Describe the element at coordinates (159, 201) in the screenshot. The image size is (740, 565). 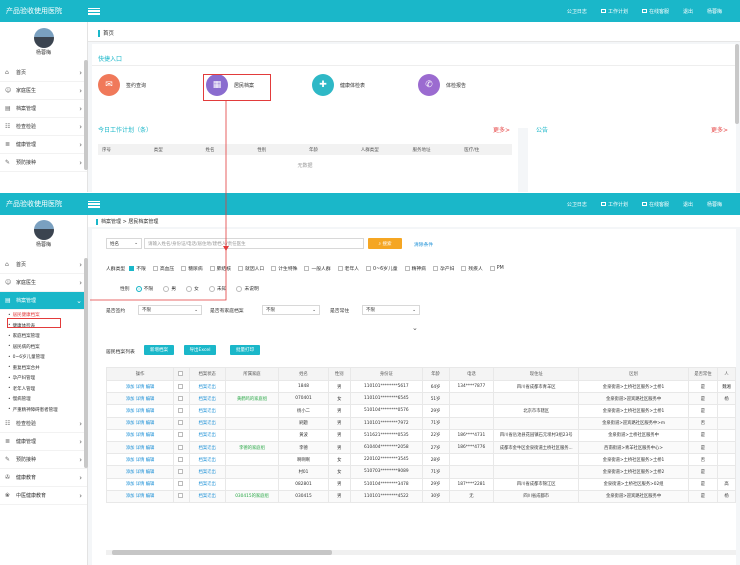
I see `annotation-arrow` at that location.